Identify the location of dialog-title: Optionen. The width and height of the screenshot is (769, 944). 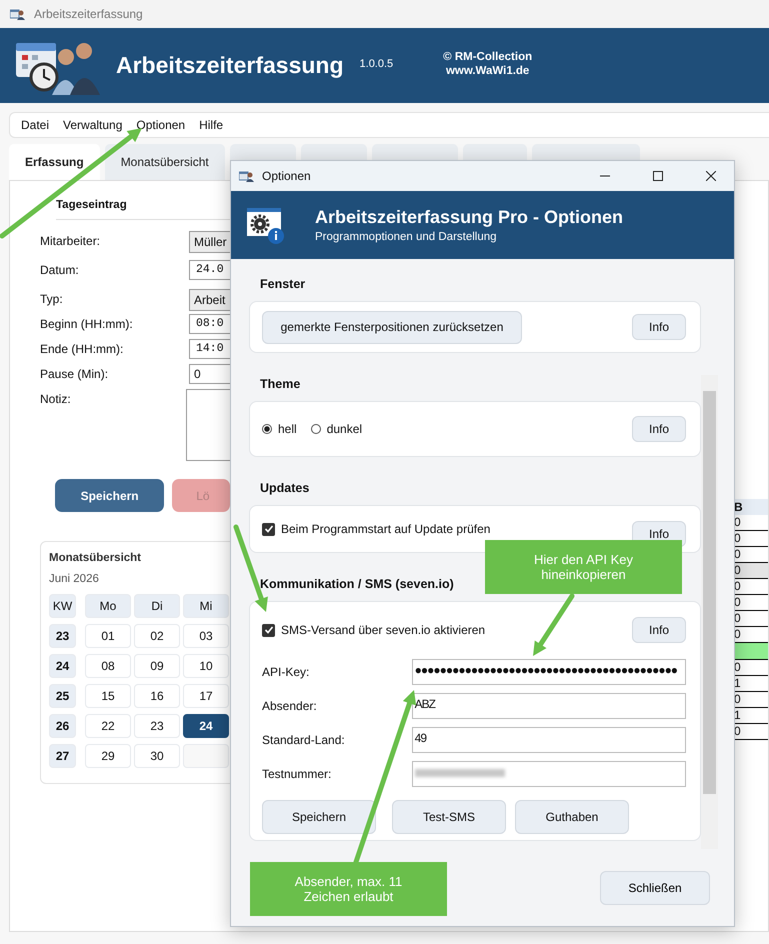
(287, 176).